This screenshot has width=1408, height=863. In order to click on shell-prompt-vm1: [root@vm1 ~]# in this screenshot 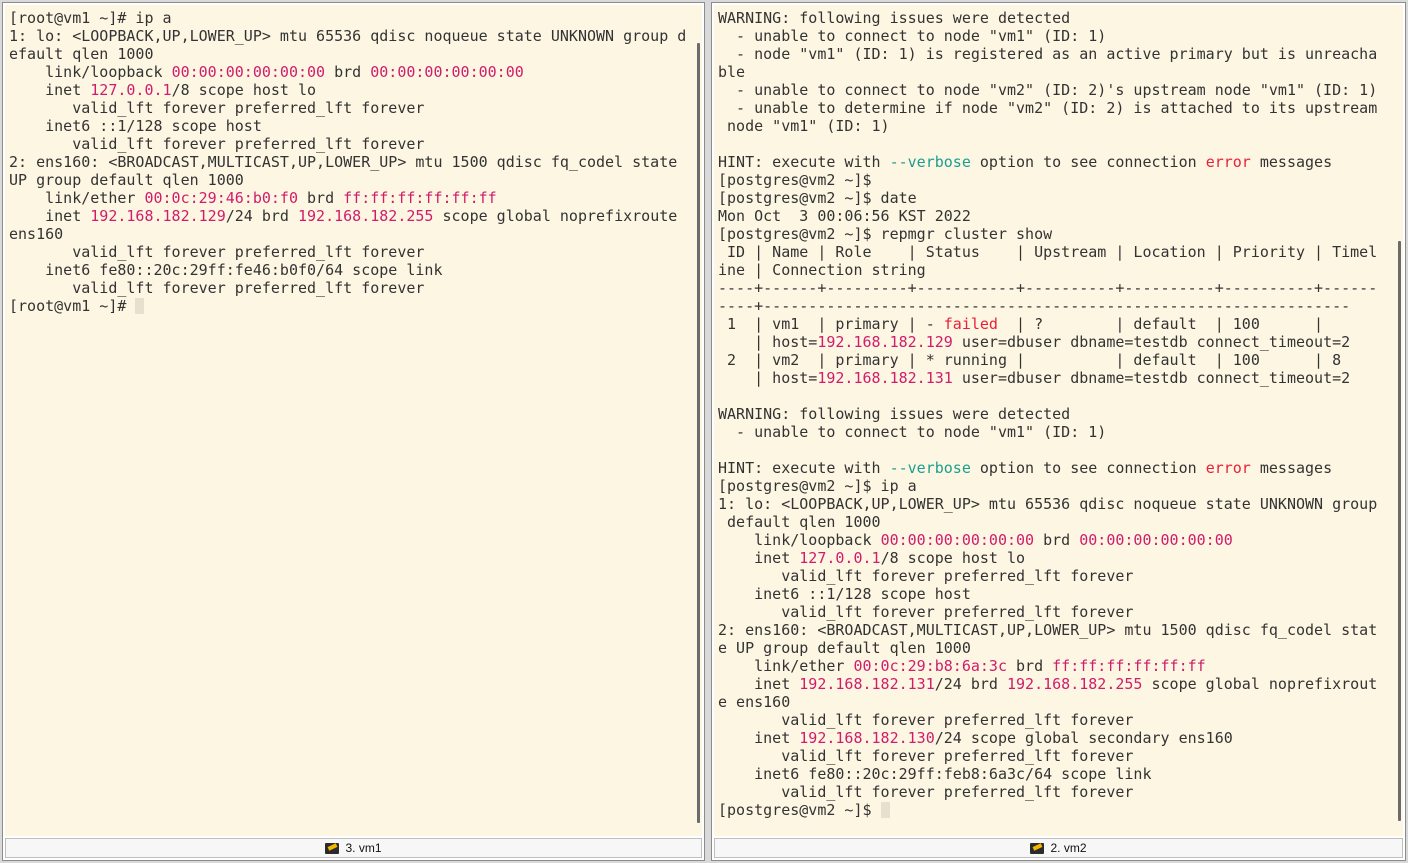, I will do `click(72, 306)`.